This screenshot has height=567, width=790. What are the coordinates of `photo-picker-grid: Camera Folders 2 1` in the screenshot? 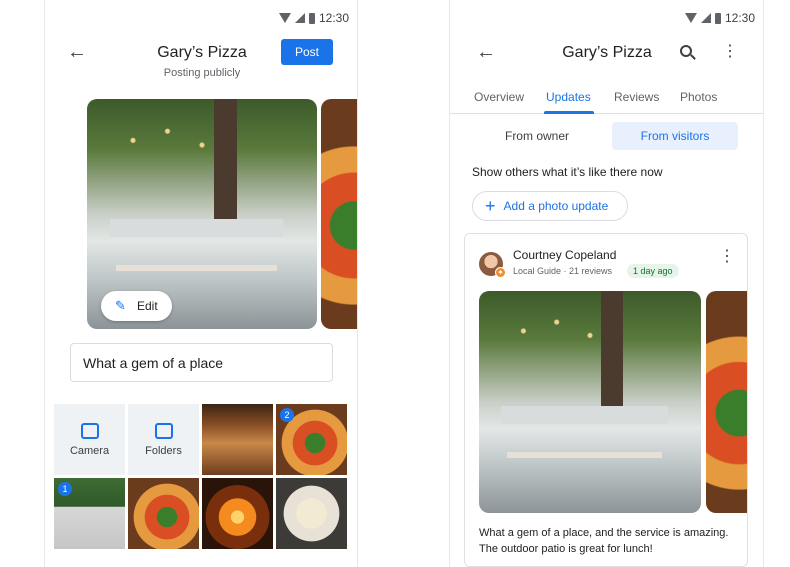 It's located at (200, 476).